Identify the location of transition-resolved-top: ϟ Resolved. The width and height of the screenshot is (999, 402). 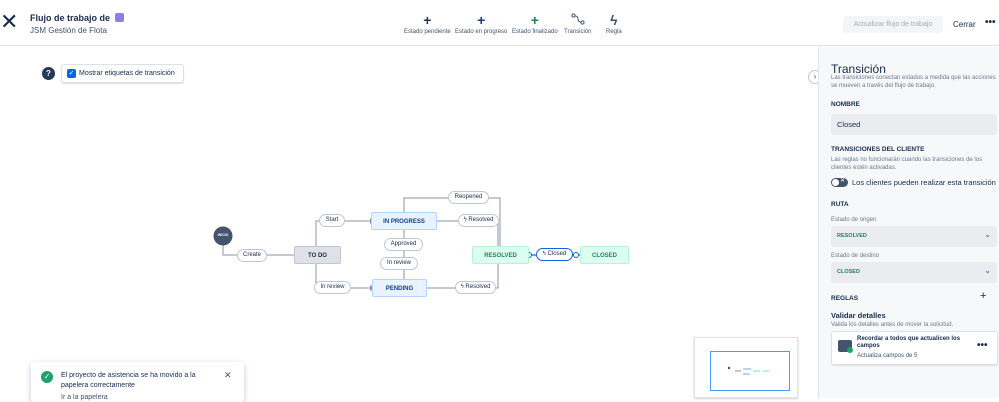
(478, 220).